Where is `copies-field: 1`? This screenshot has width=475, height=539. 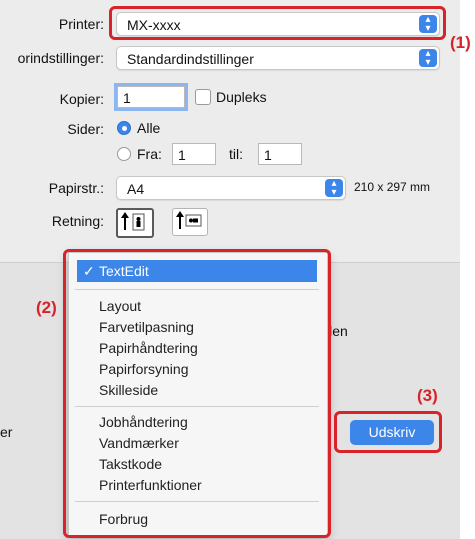
copies-field: 1 is located at coordinates (151, 97).